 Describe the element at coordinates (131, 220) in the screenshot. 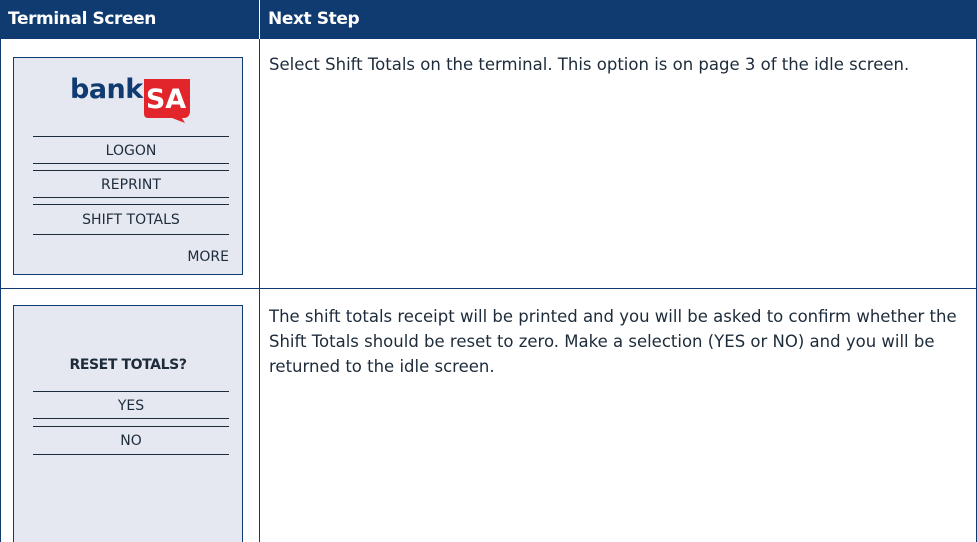

I see `menu-item-shift-totals: SHIFT TOTALS` at that location.